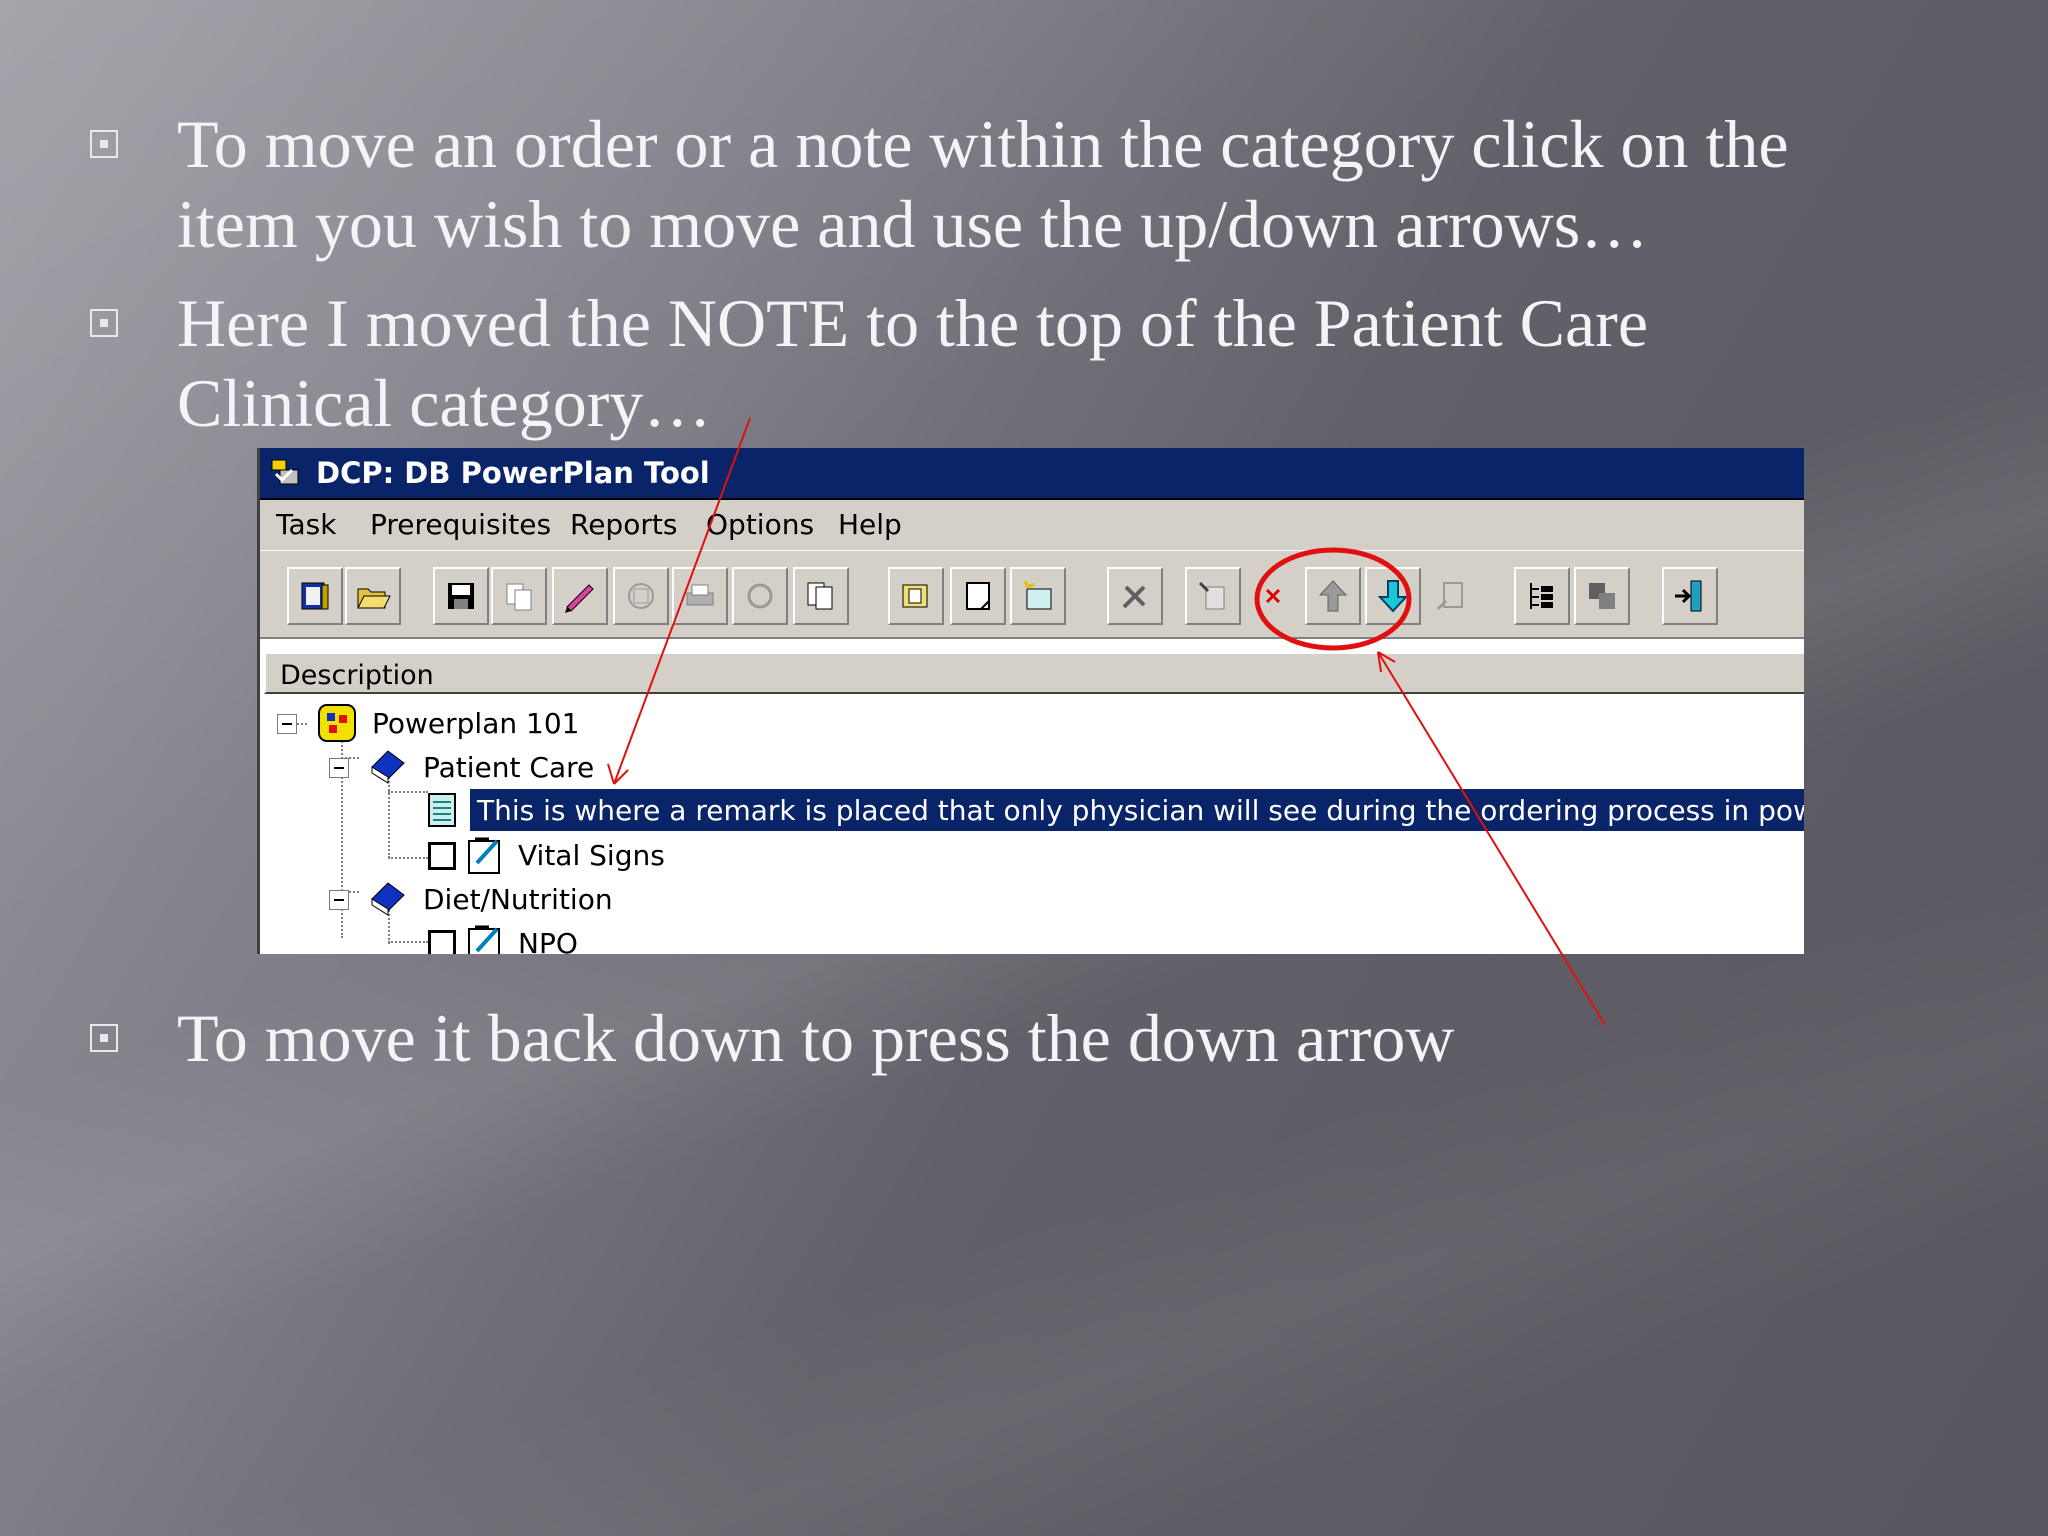 The width and height of the screenshot is (2048, 1536). I want to click on tree-category-label: Patient Care, so click(509, 767).